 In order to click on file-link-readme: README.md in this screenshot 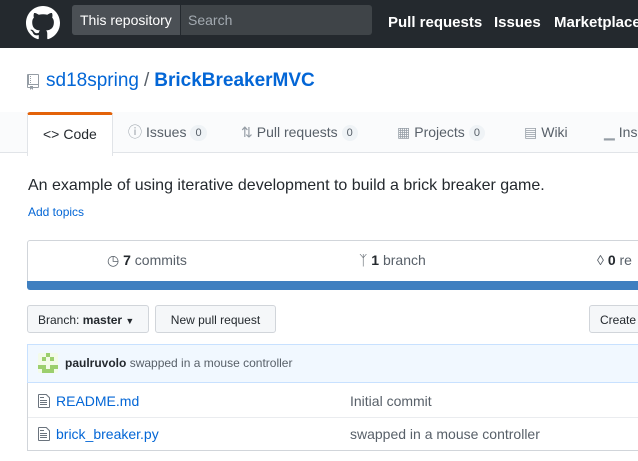, I will do `click(97, 401)`.